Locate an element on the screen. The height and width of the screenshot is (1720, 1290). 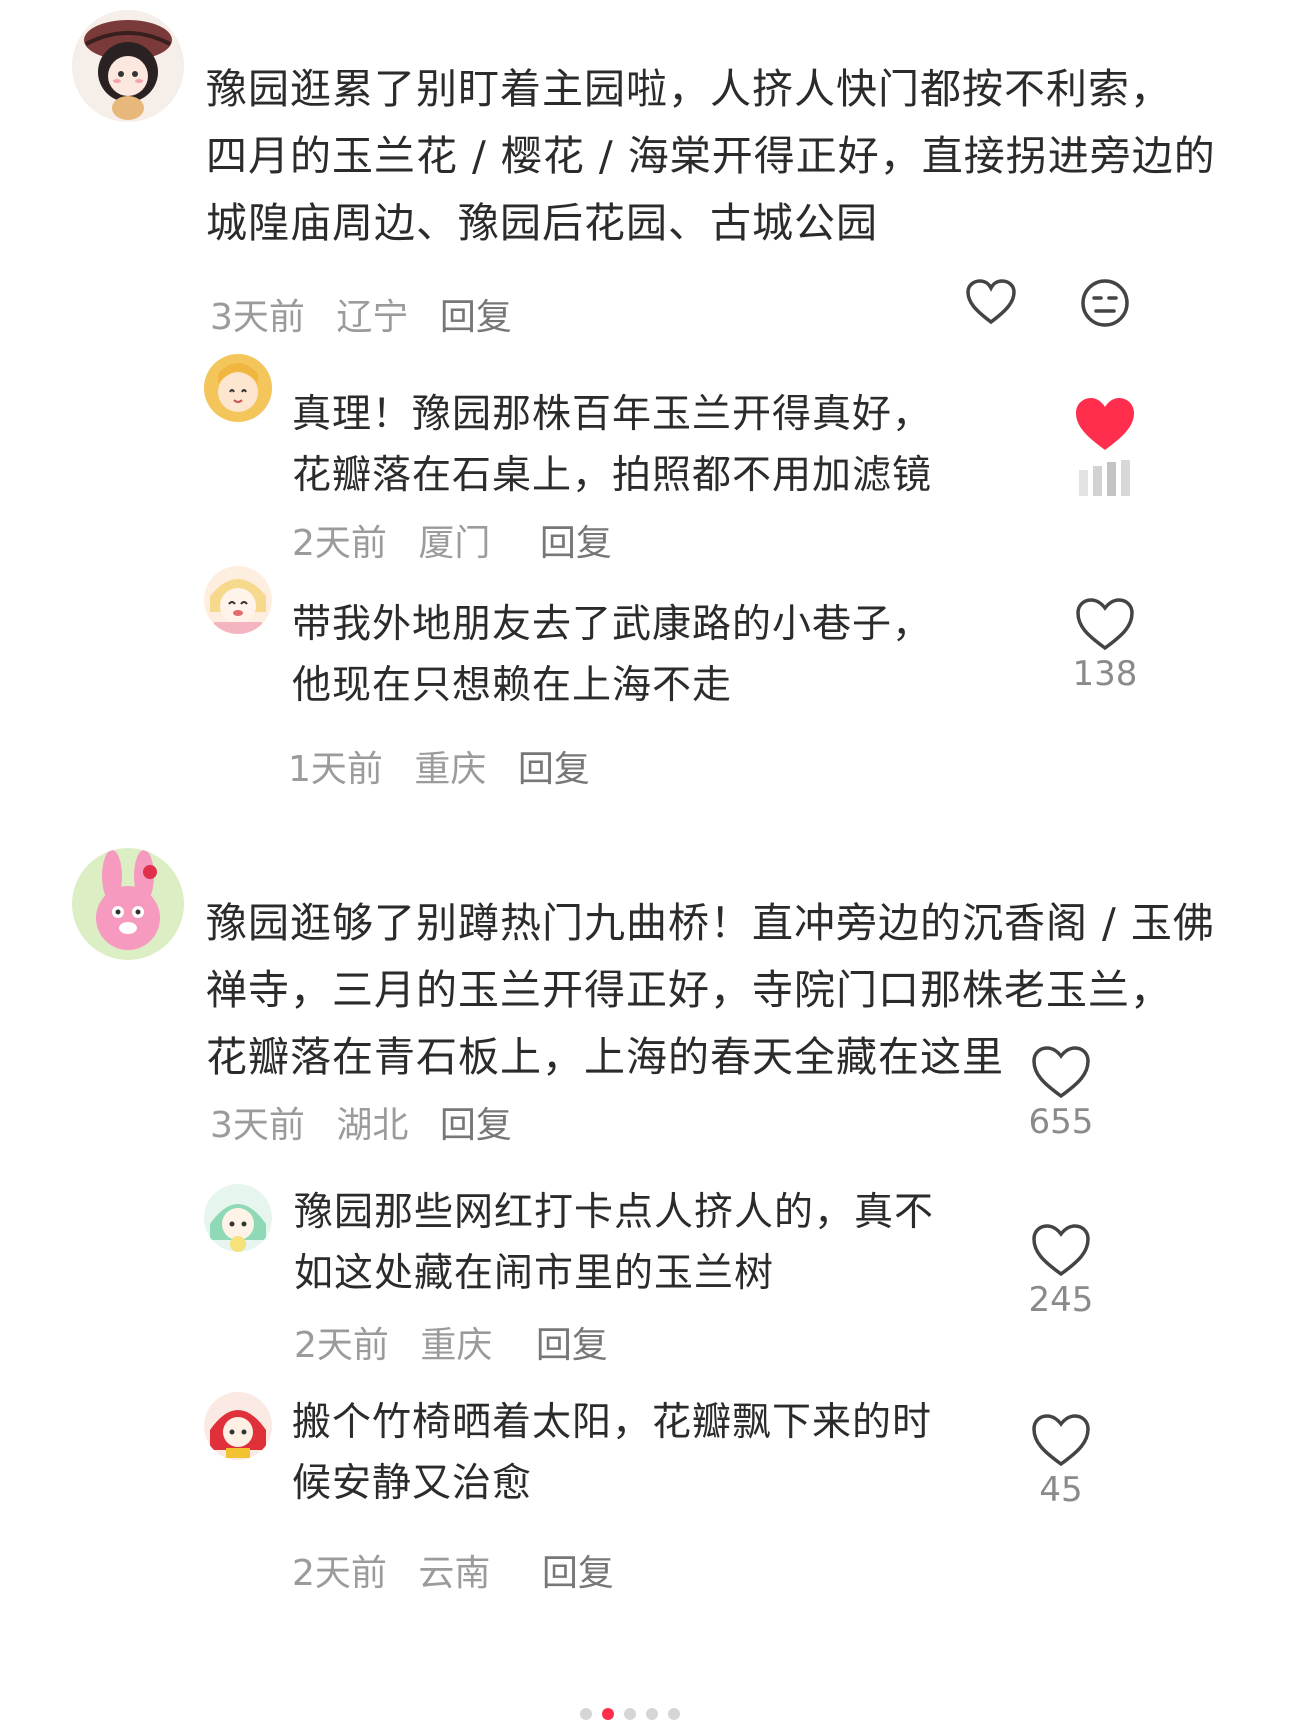
avatar-red-hair-girl-image is located at coordinates (238, 1426).